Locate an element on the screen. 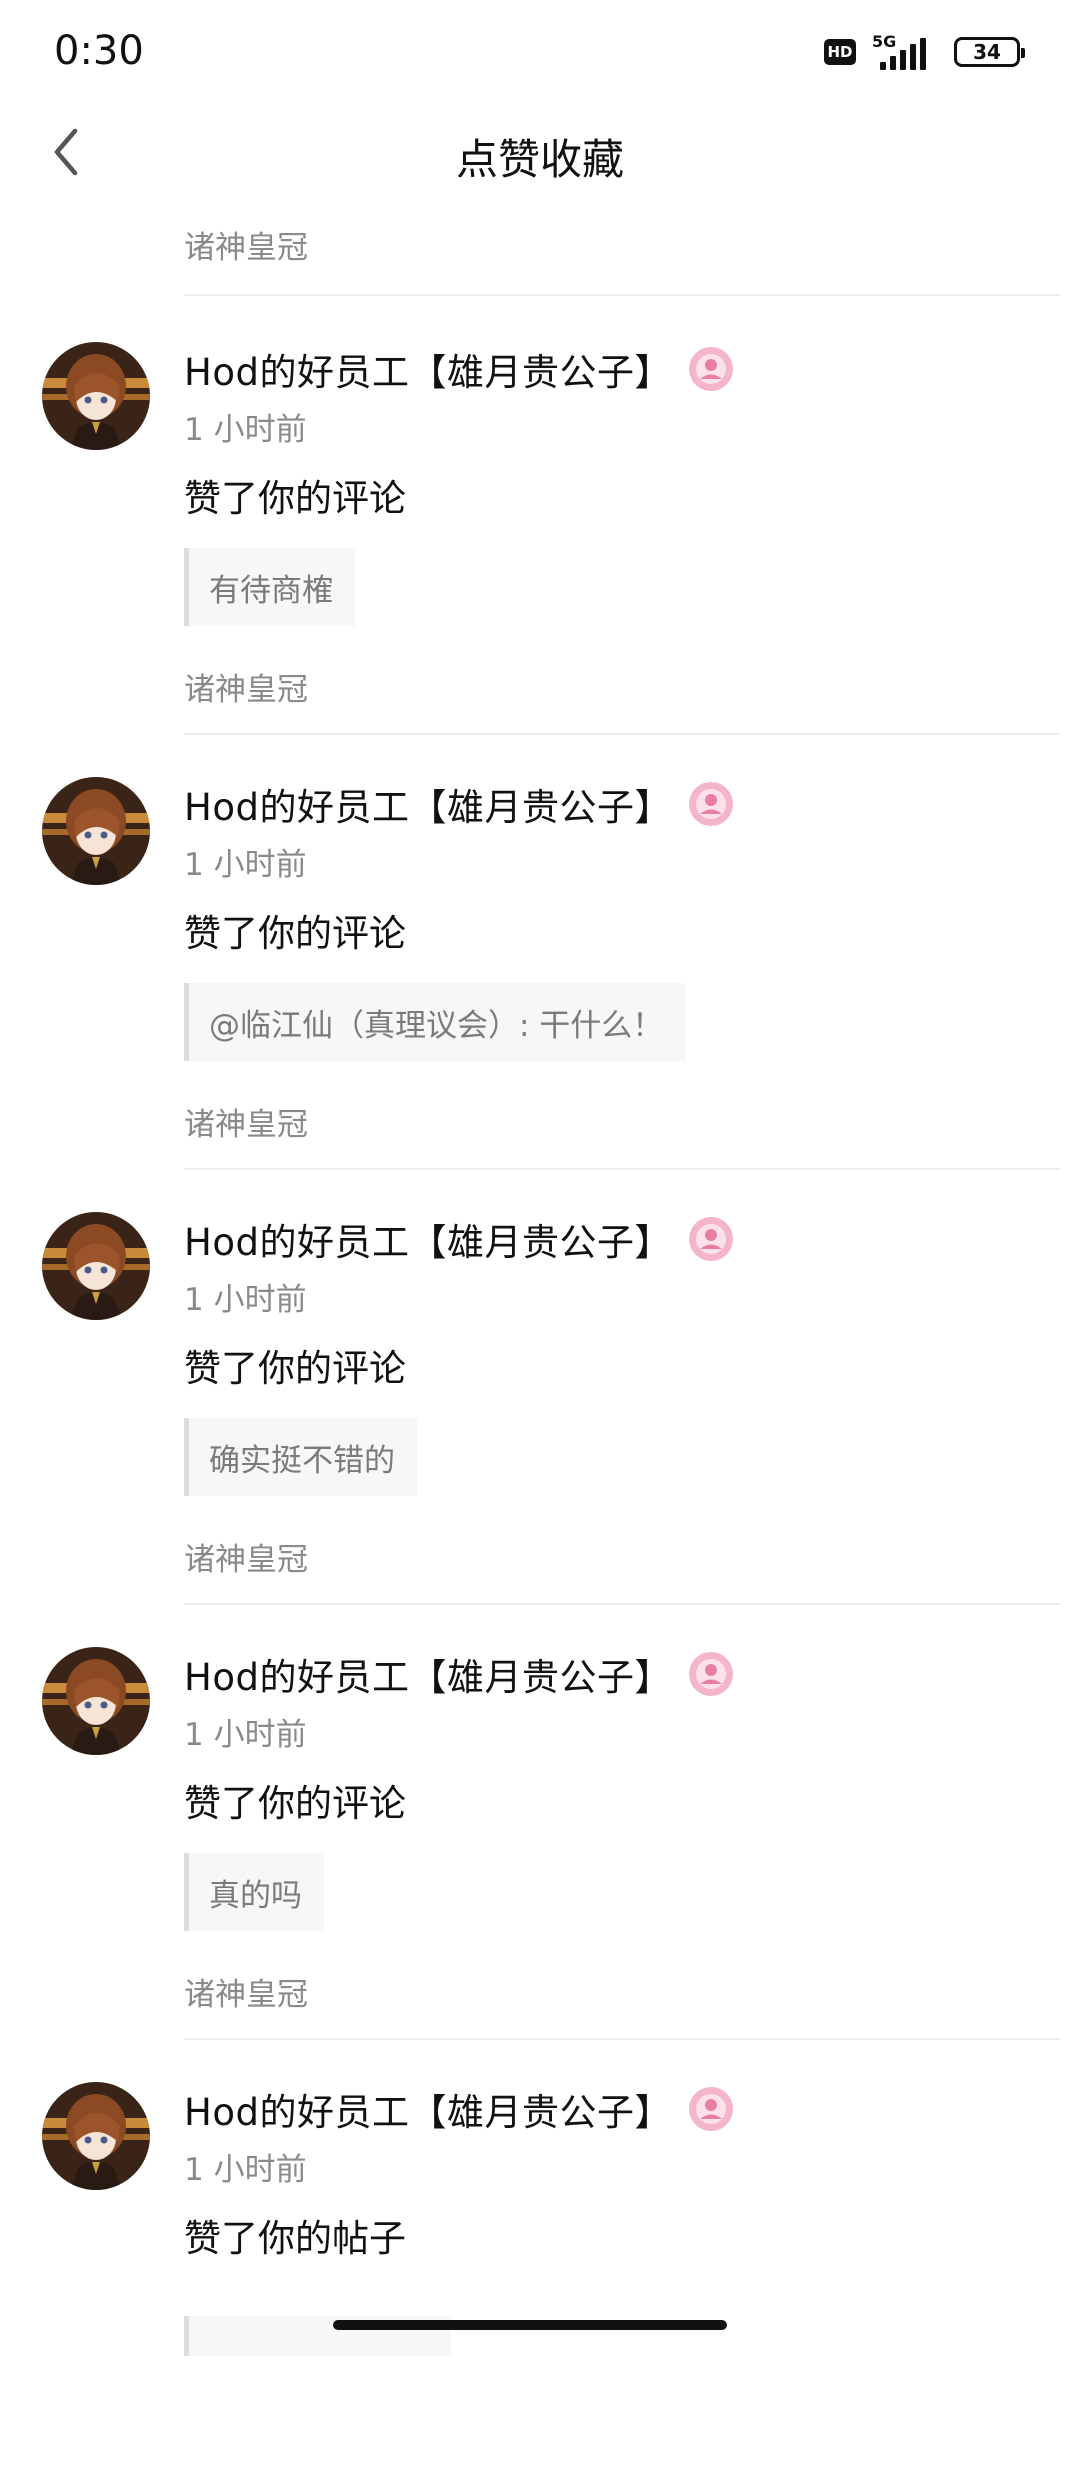 Image resolution: width=1080 pixels, height=2475 pixels. header: 点赞收藏 is located at coordinates (540, 155).